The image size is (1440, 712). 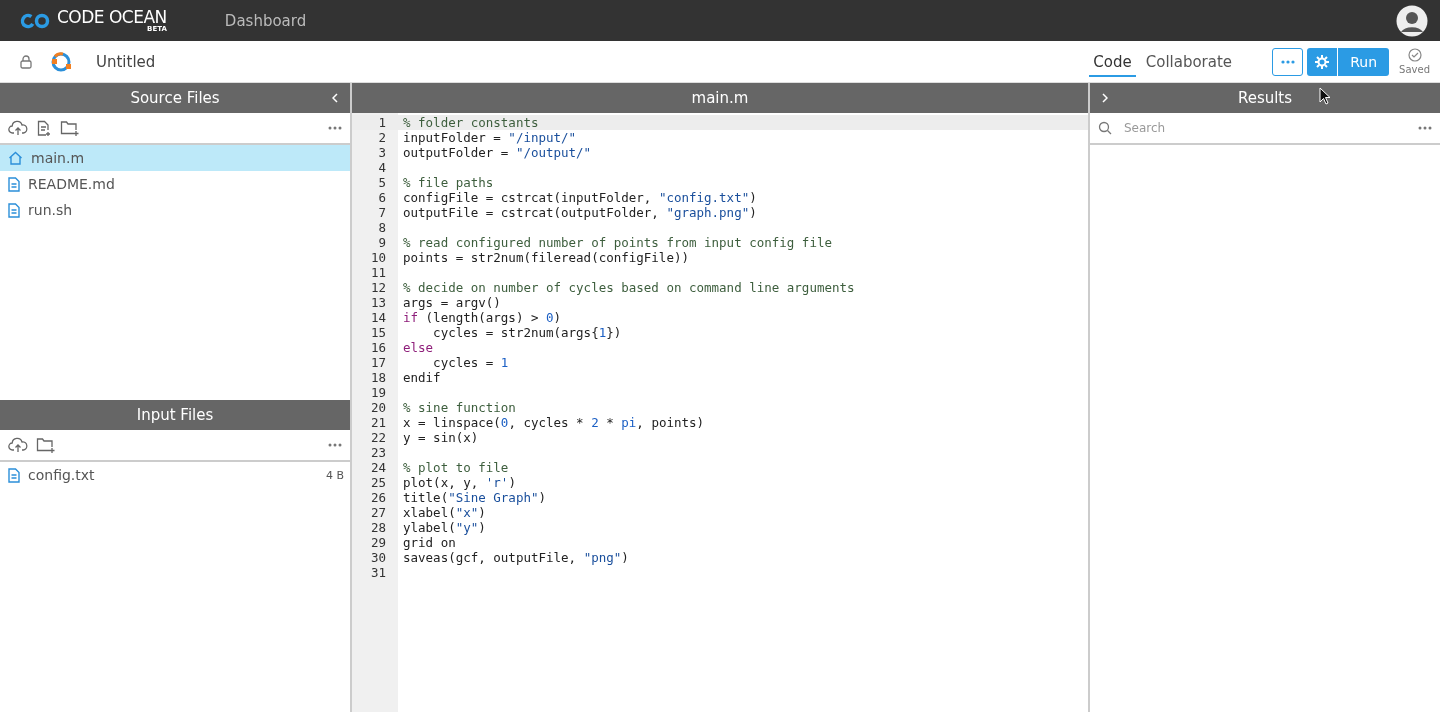 I want to click on nav-link: Dashboard, so click(x=265, y=20).